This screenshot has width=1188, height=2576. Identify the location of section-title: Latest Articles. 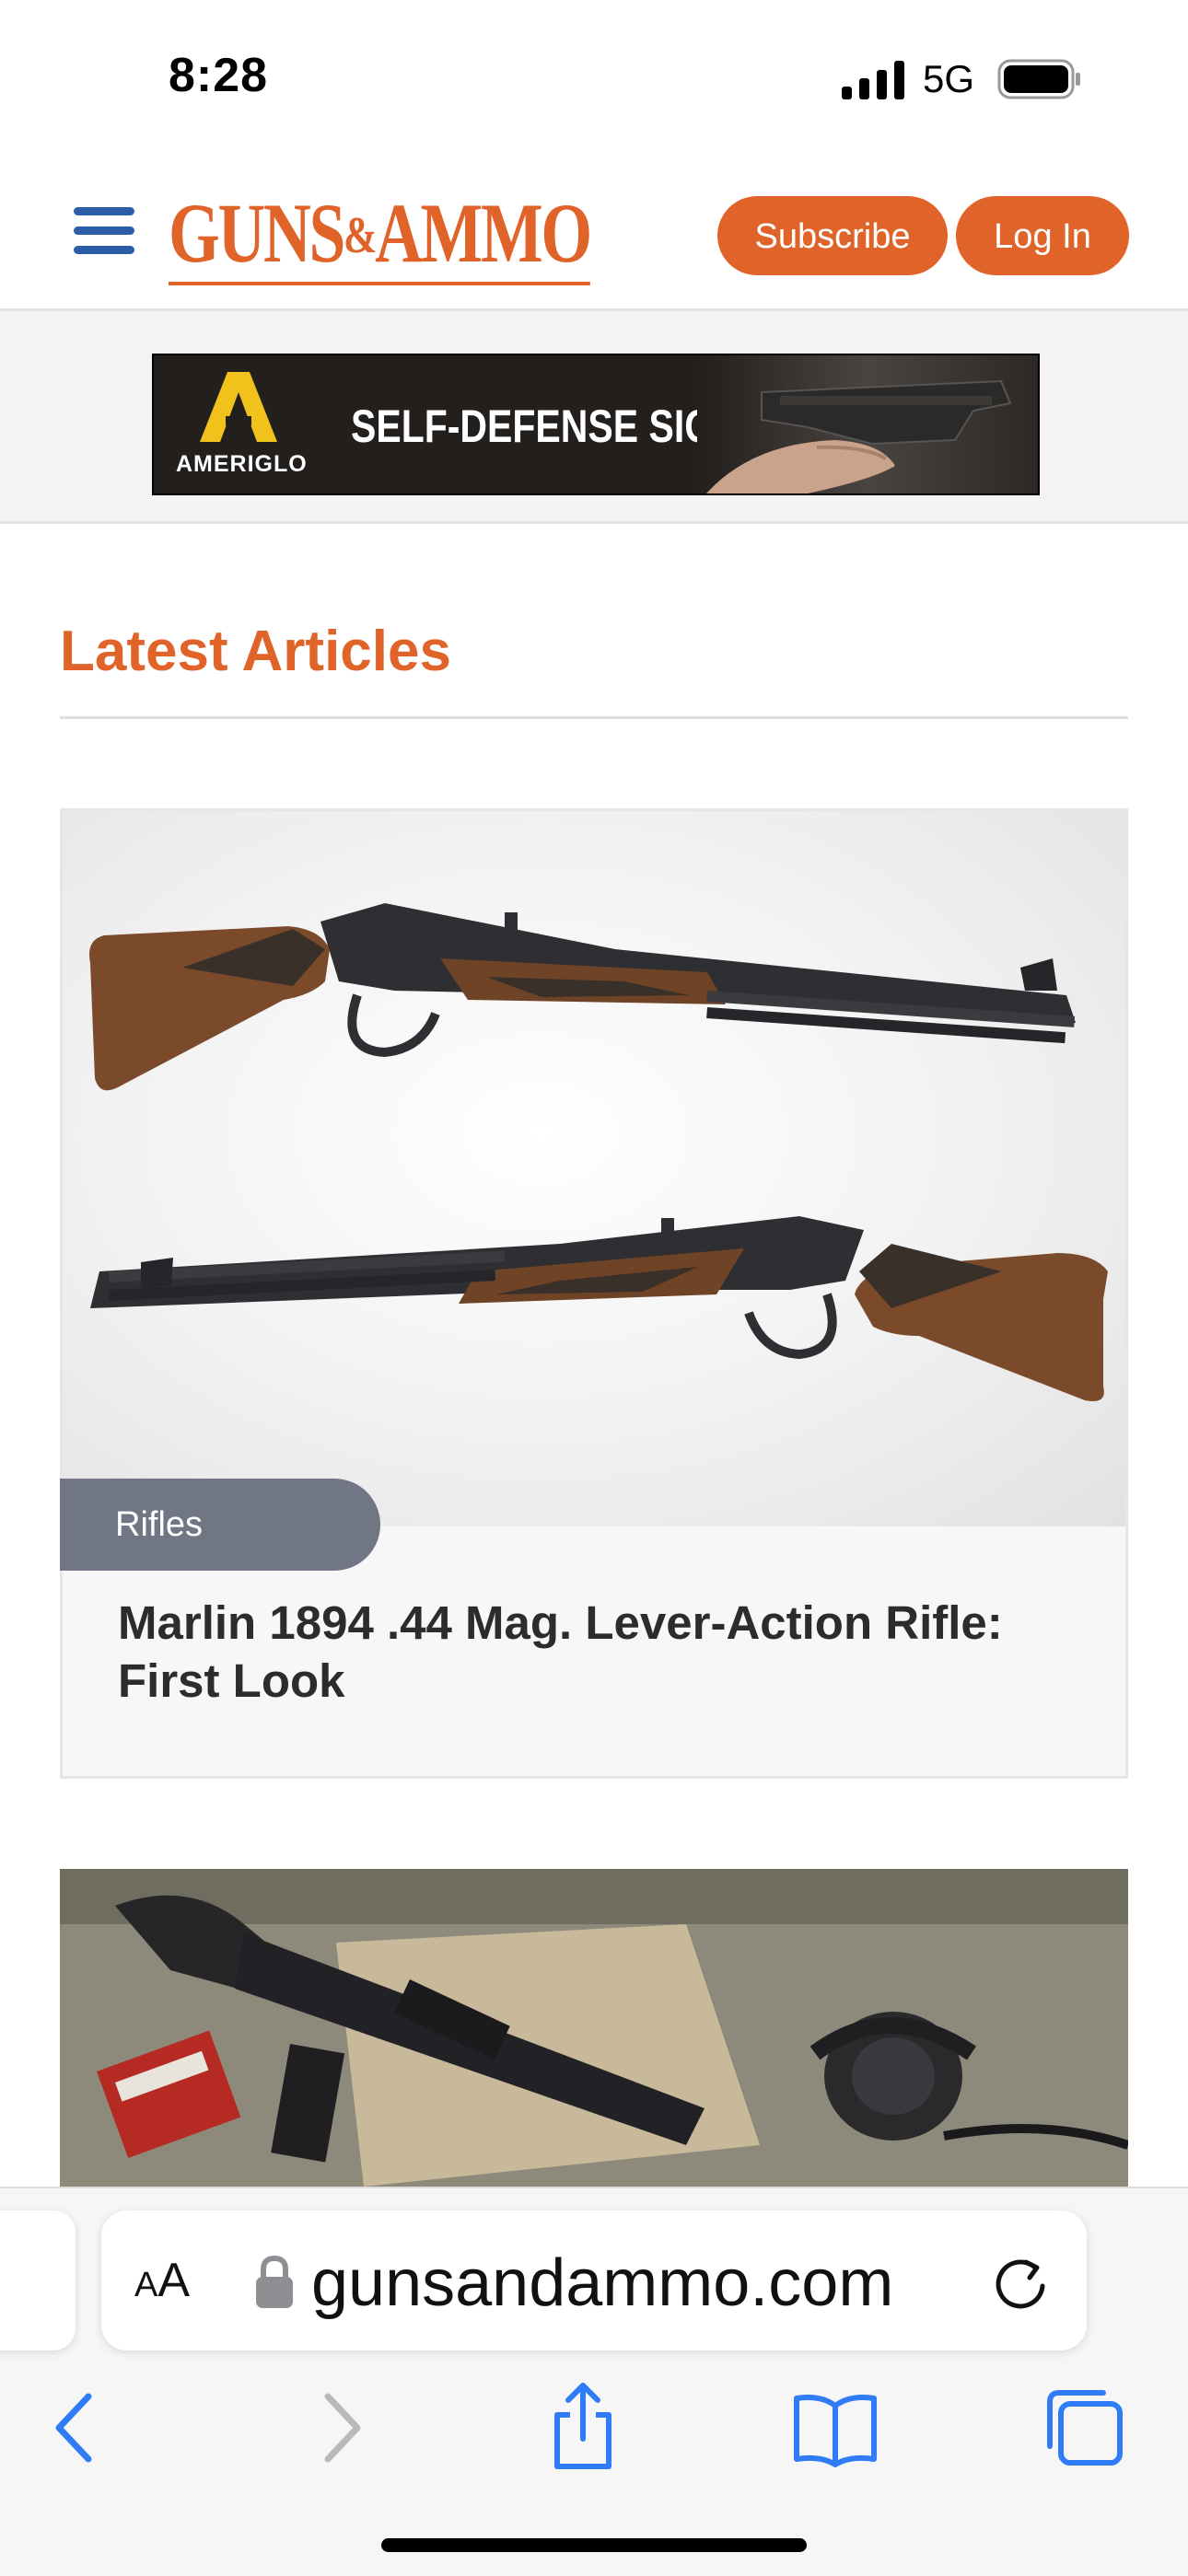
(256, 651).